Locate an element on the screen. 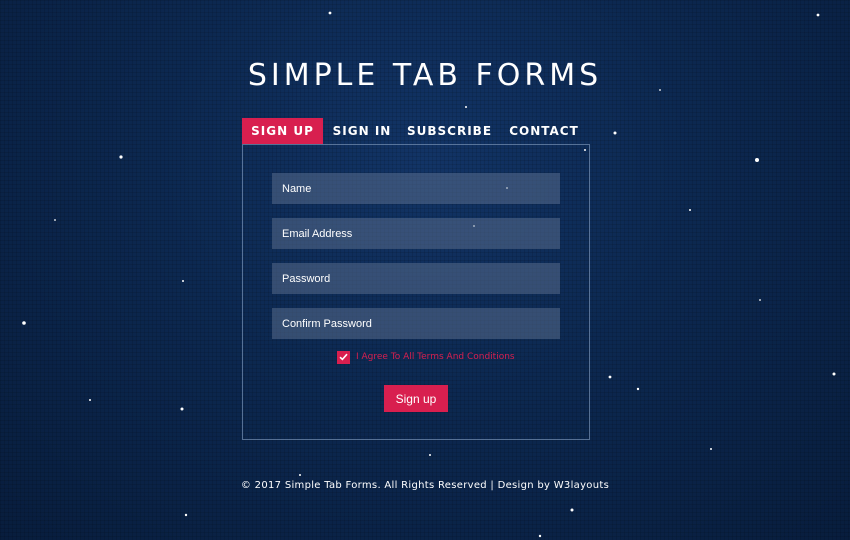 The height and width of the screenshot is (540, 850). confirm-password-field is located at coordinates (416, 323).